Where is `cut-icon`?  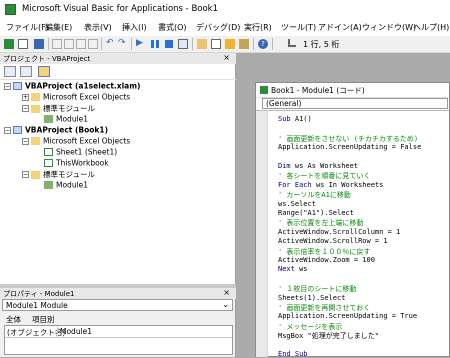
cut-icon is located at coordinates (57, 44).